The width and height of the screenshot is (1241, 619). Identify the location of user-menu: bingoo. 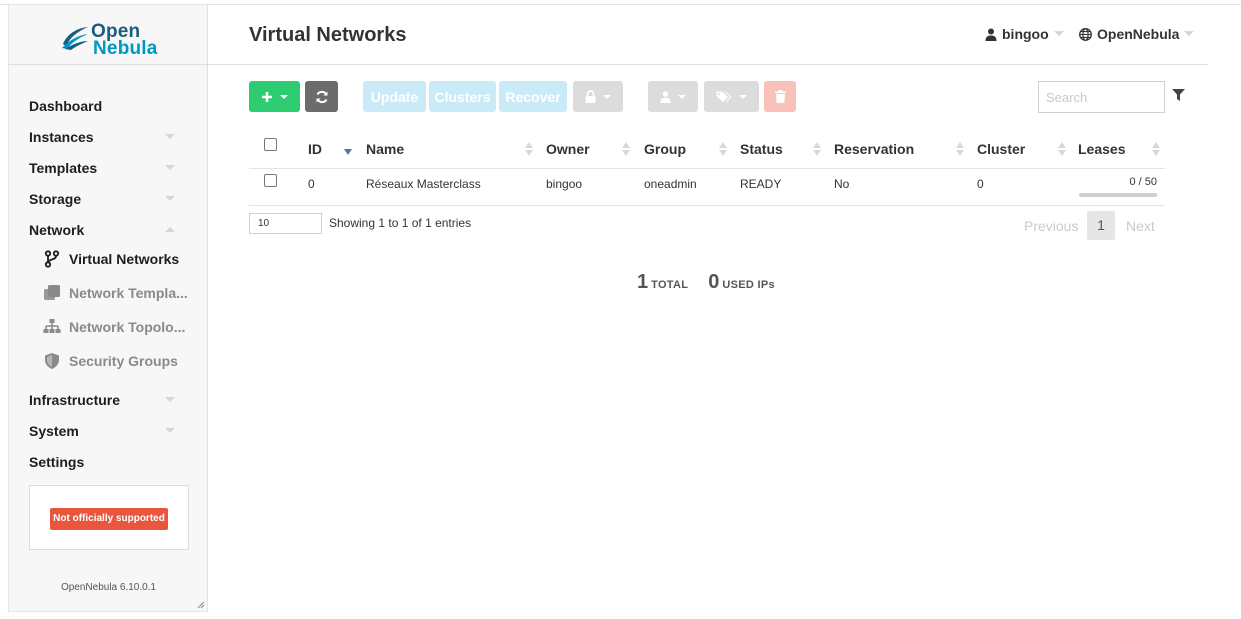
(1024, 34).